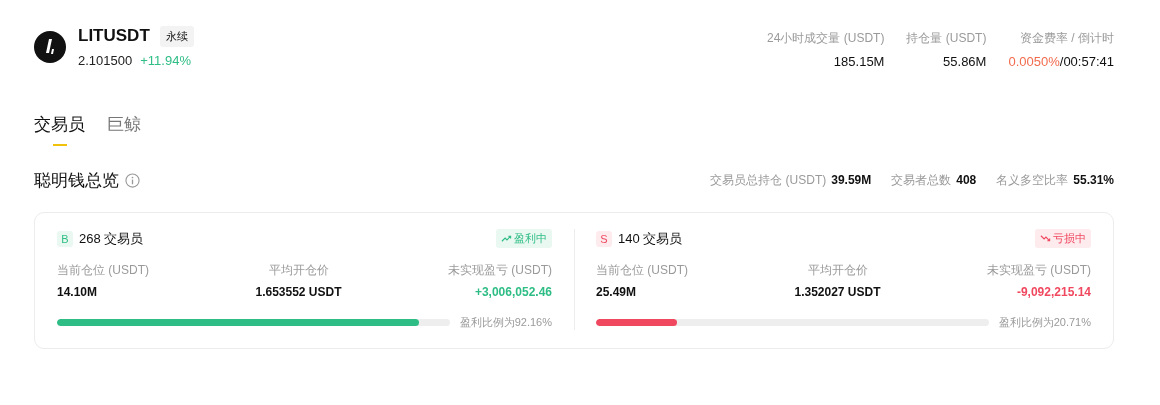 This screenshot has height=405, width=1160. What do you see at coordinates (50, 46) in the screenshot?
I see `coin-logo-icon` at bounding box center [50, 46].